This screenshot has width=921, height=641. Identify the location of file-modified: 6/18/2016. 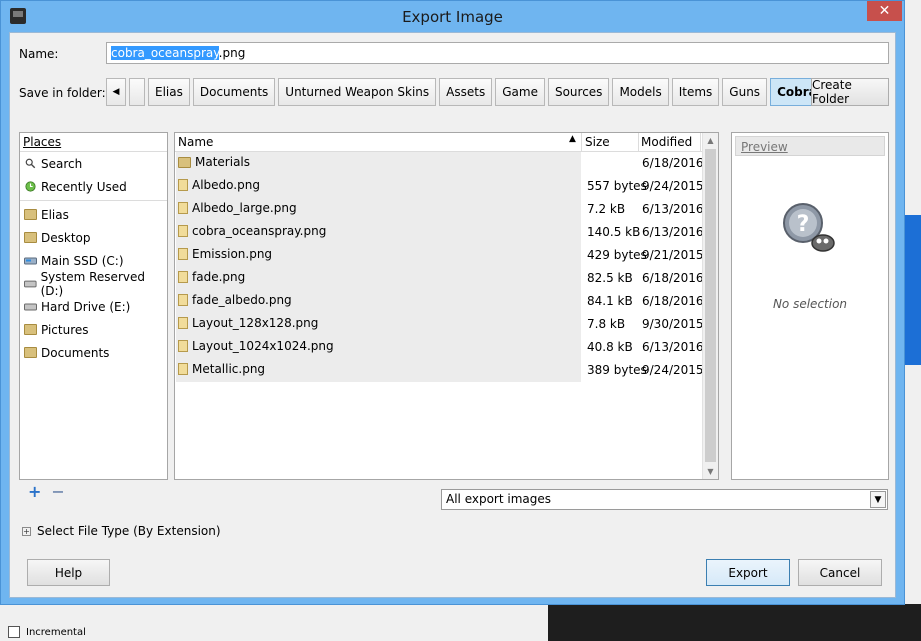
(673, 163).